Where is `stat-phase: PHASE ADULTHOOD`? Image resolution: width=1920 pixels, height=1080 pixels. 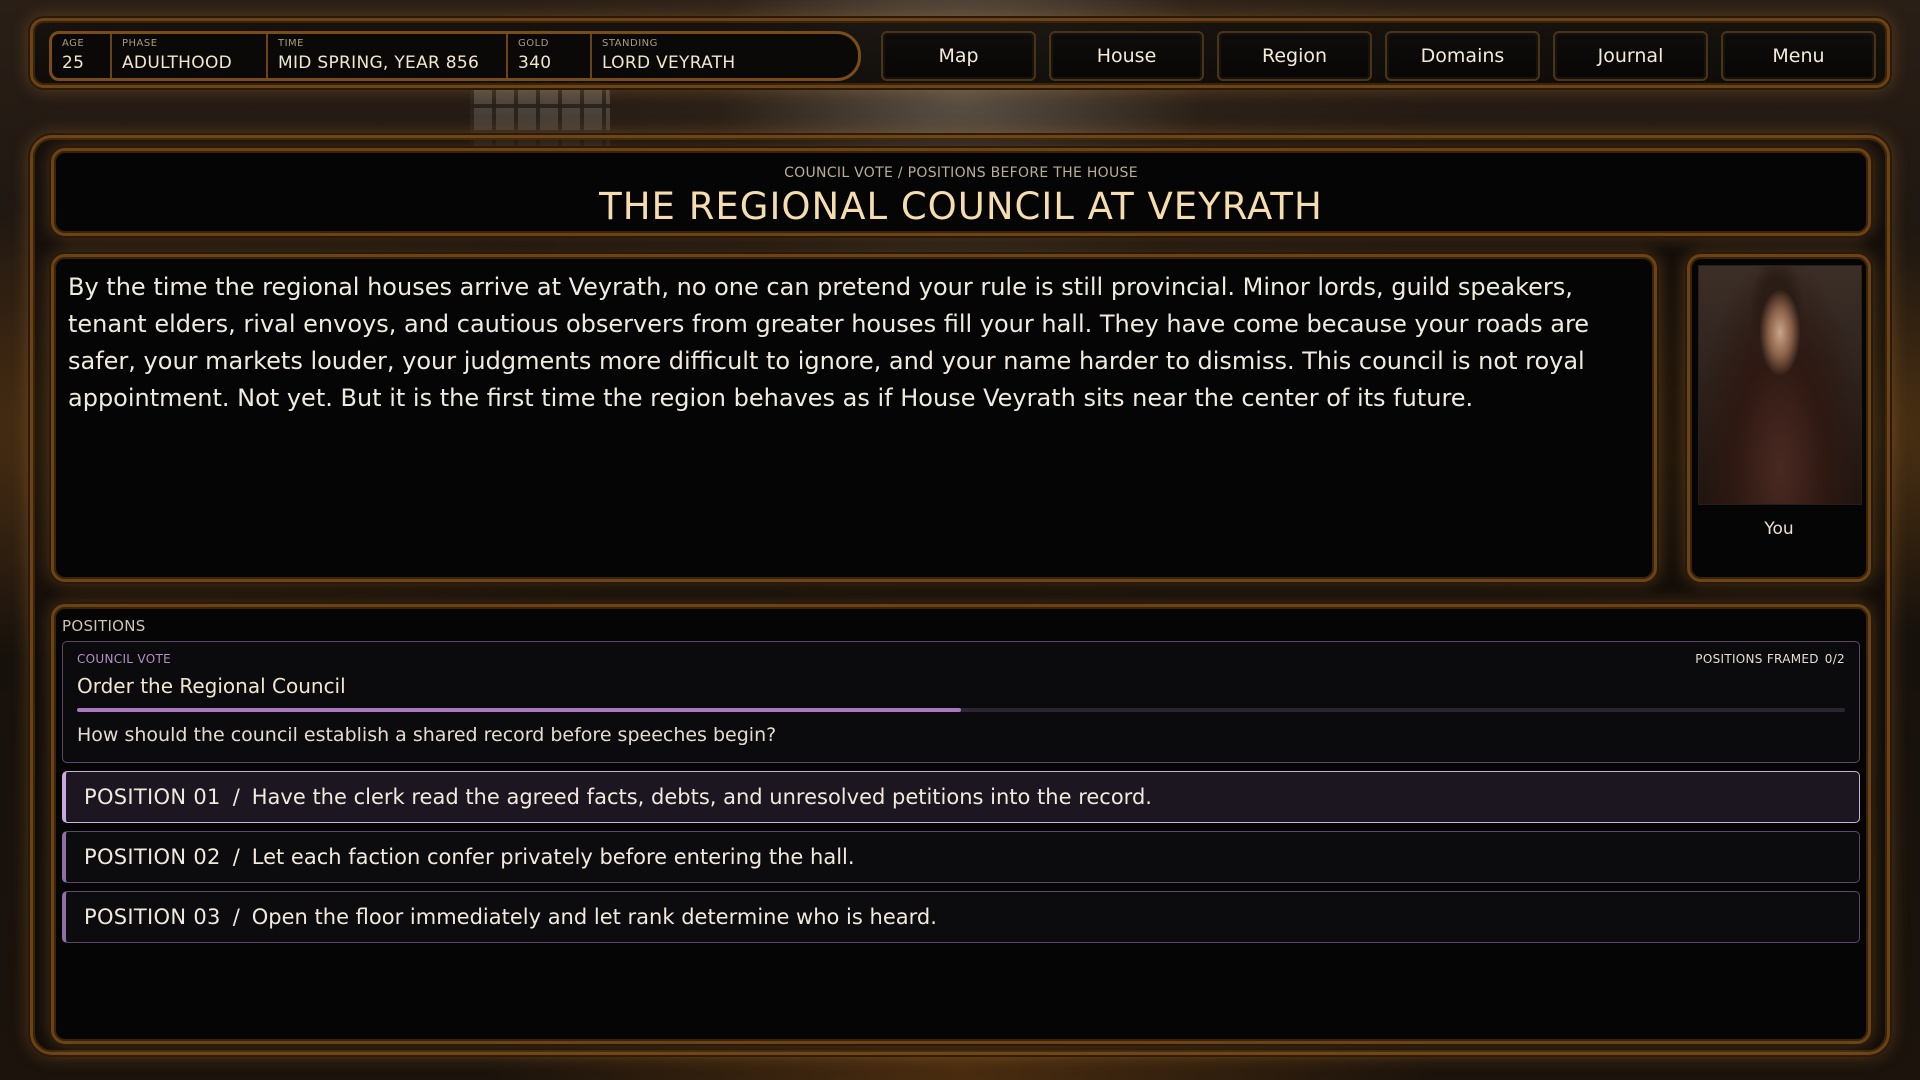 stat-phase: PHASE ADULTHOOD is located at coordinates (190, 56).